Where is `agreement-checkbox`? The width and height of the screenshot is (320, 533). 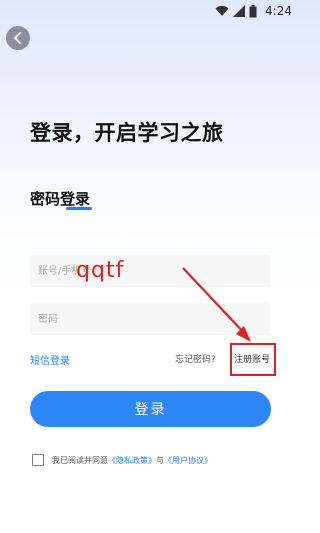 agreement-checkbox is located at coordinates (38, 460).